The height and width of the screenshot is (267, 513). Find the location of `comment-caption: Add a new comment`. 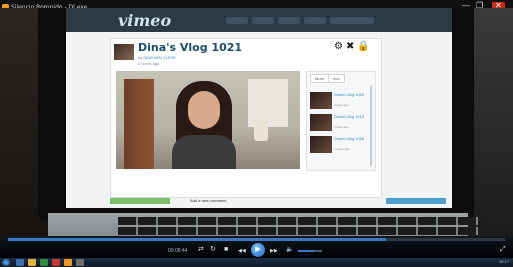

comment-caption: Add a new comment is located at coordinates (208, 200).